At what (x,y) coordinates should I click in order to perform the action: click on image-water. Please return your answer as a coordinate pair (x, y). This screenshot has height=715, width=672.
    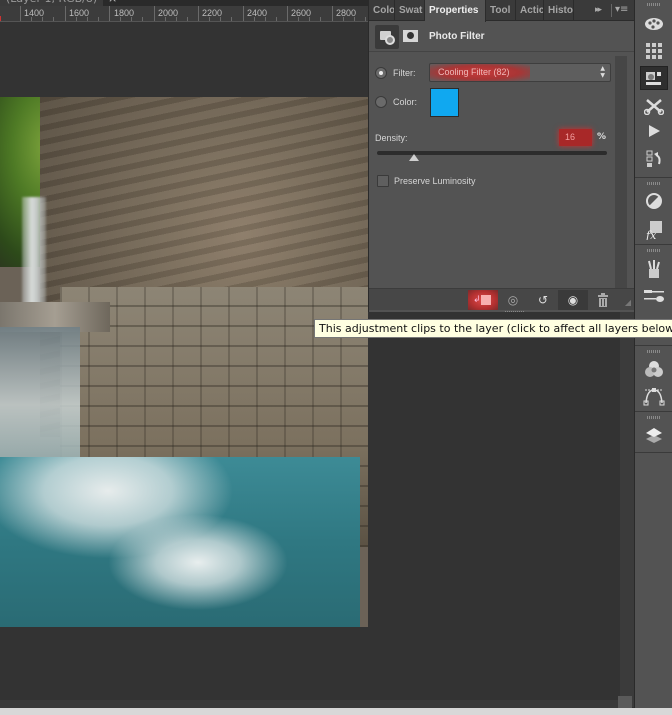
    Looking at the image, I should click on (180, 542).